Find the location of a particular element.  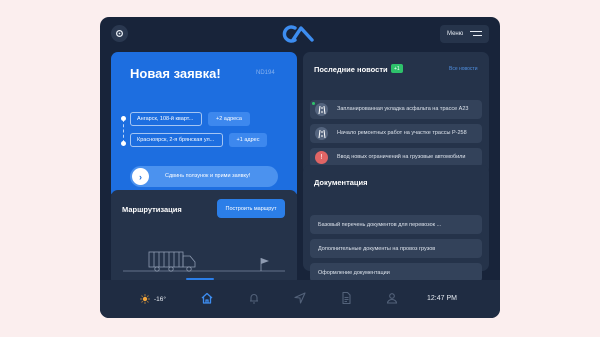

new-request-title: Новая заявка! is located at coordinates (175, 73).